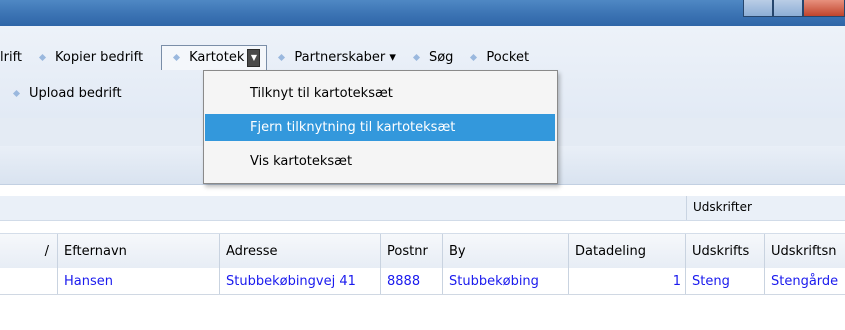  What do you see at coordinates (321, 93) in the screenshot?
I see `menu-item-label: Tilknyt til kartoteksæt` at bounding box center [321, 93].